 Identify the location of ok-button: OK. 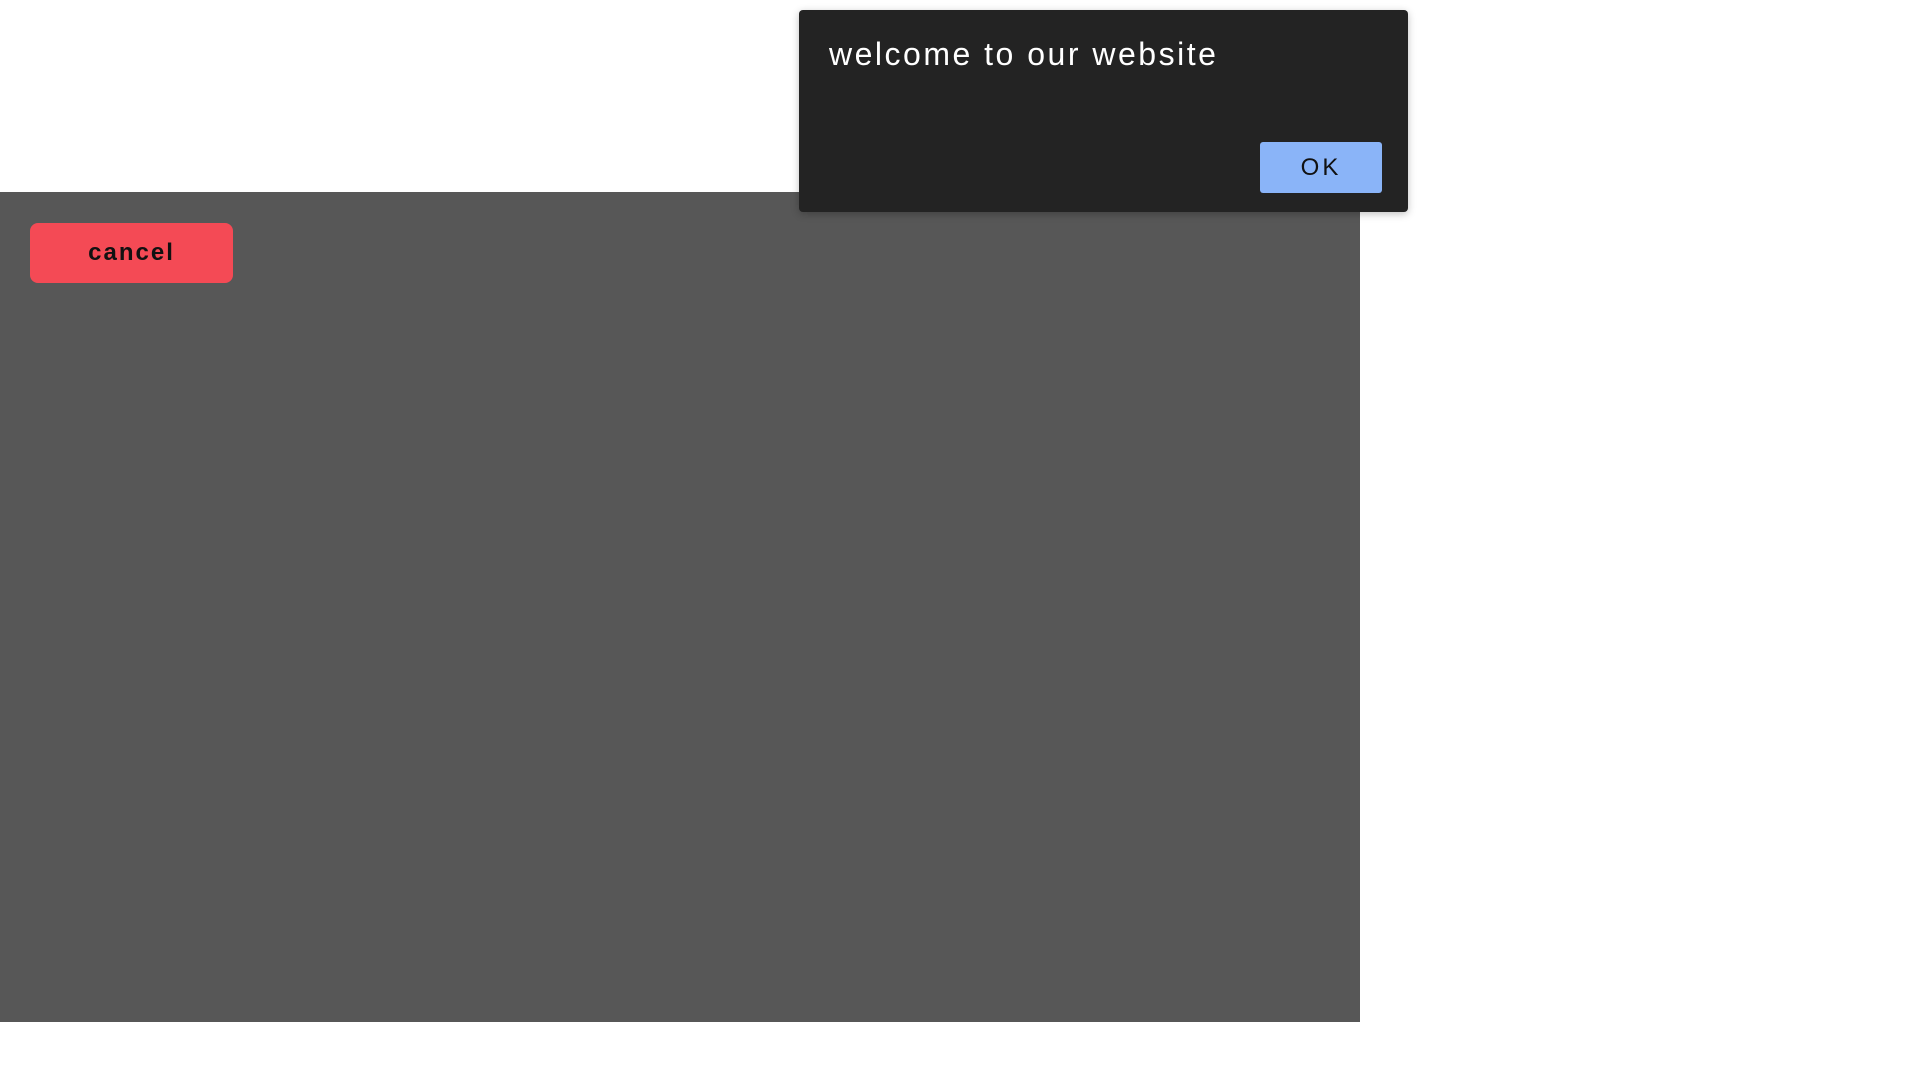
(1321, 167).